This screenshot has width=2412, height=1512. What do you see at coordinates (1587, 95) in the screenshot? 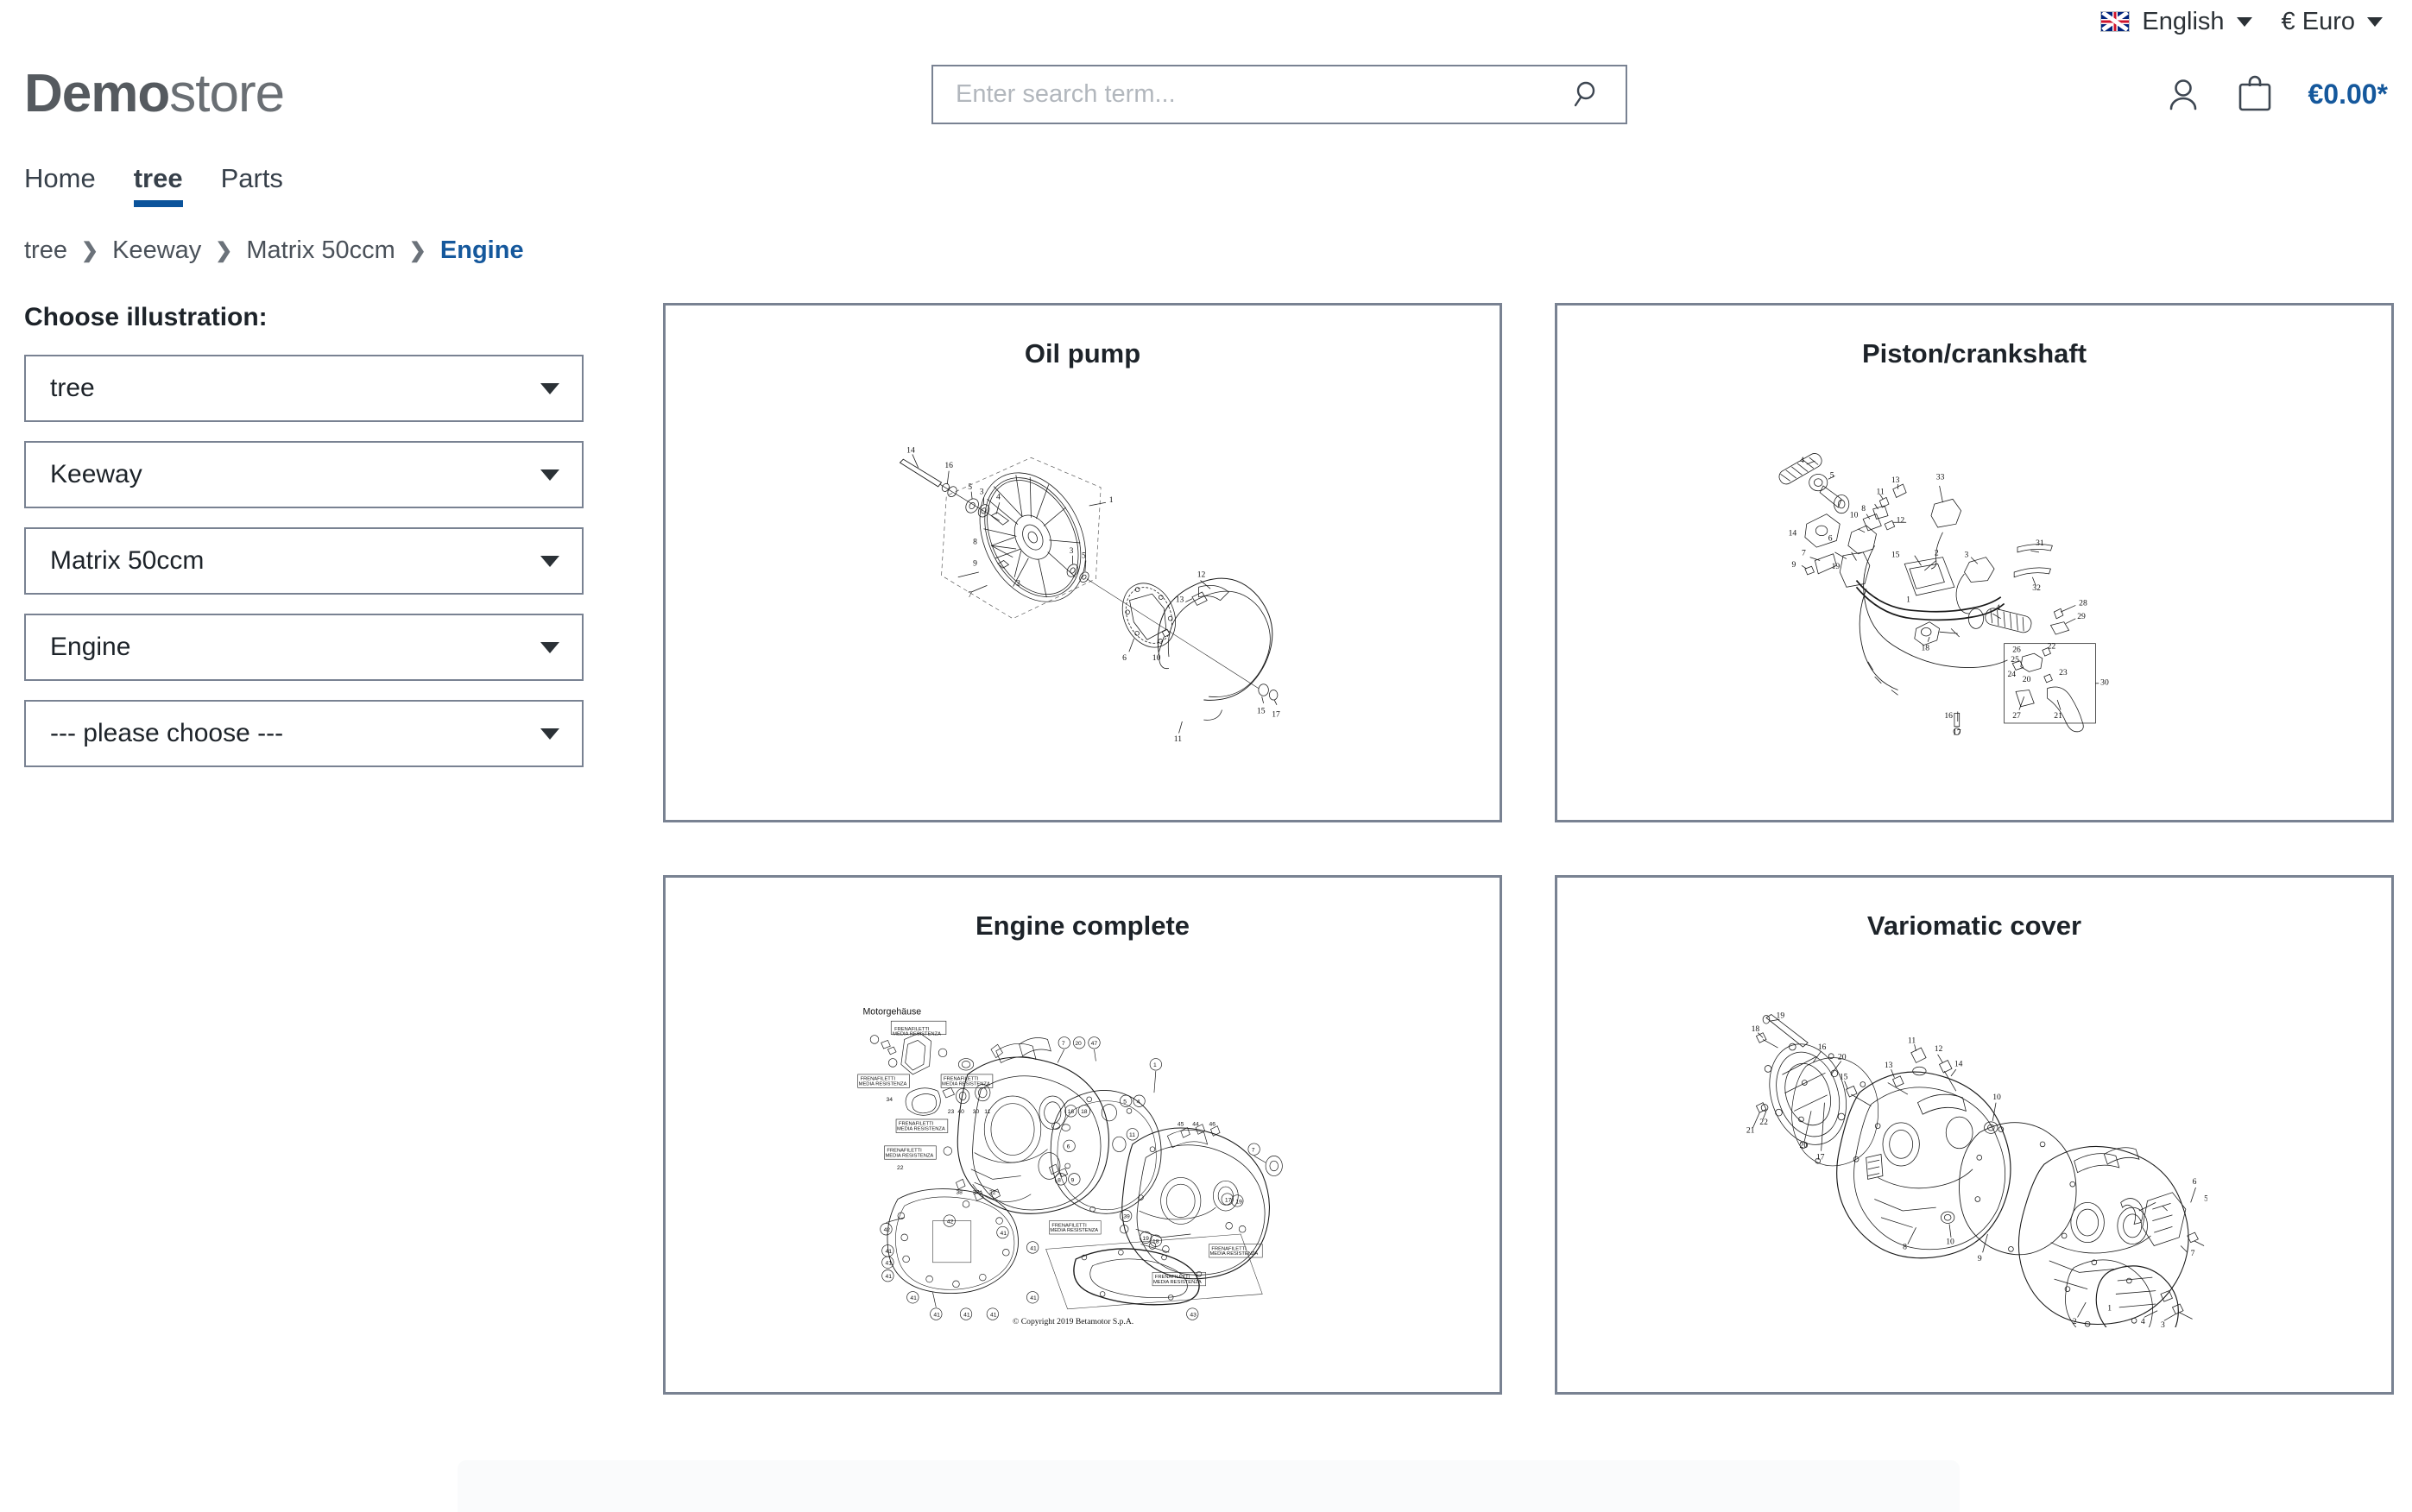
I see `search-icon` at bounding box center [1587, 95].